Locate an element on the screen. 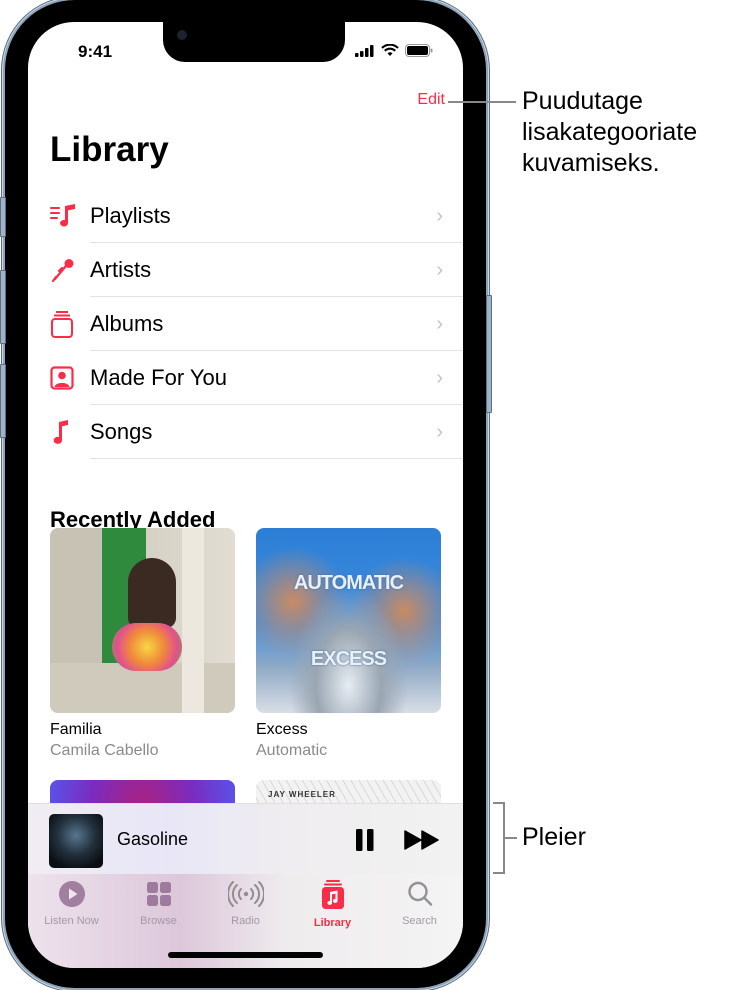 Image resolution: width=753 pixels, height=990 pixels. tab-browse: Browse is located at coordinates (158, 903).